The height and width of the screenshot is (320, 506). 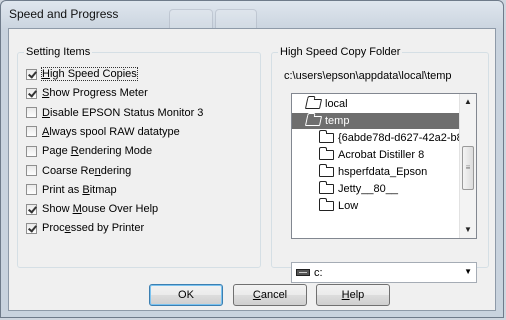 I want to click on ok-button: OK, so click(x=186, y=295).